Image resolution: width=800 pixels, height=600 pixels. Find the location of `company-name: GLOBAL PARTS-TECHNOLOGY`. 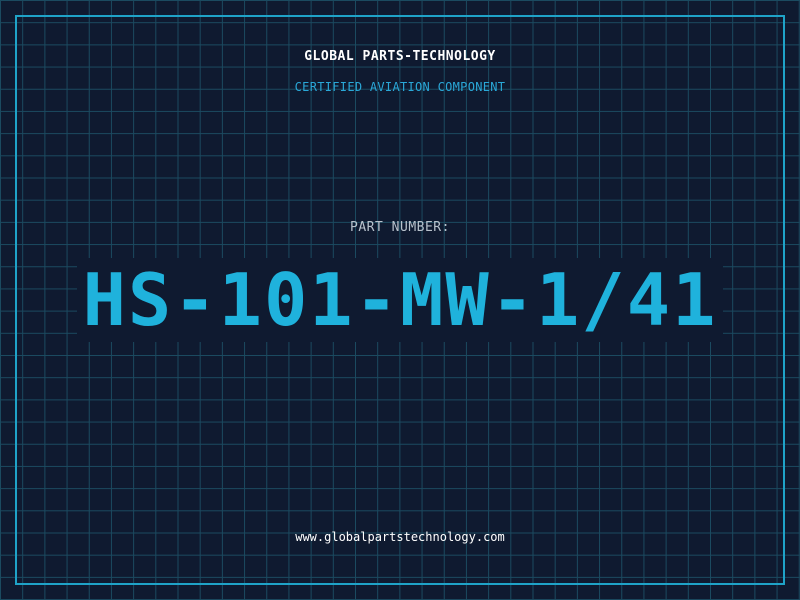

company-name: GLOBAL PARTS-TECHNOLOGY is located at coordinates (400, 56).